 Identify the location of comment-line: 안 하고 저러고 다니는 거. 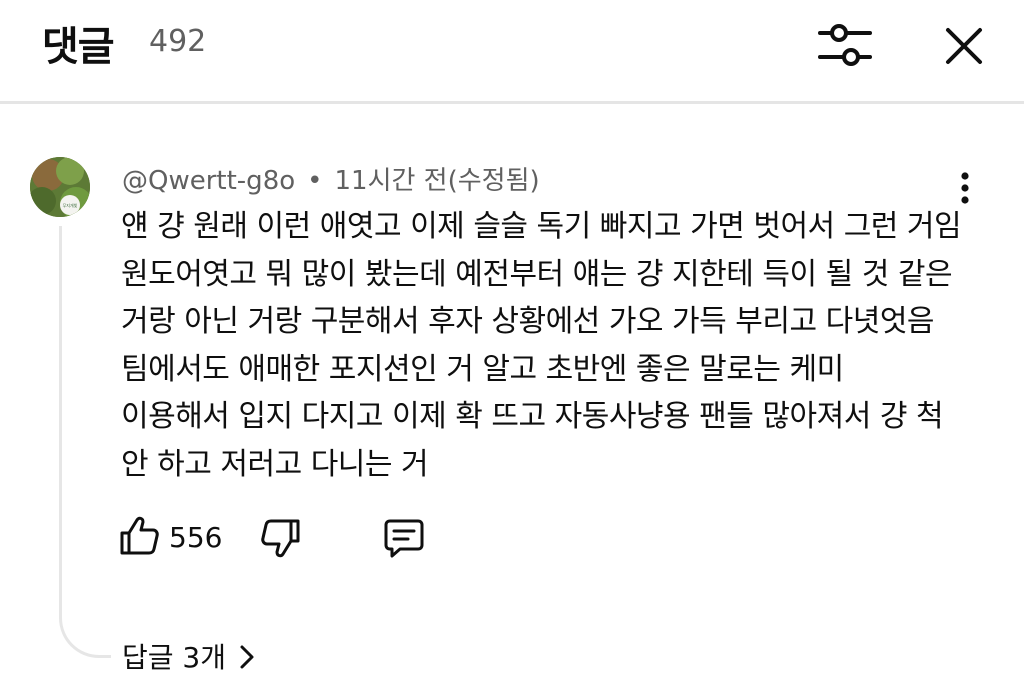
(275, 464).